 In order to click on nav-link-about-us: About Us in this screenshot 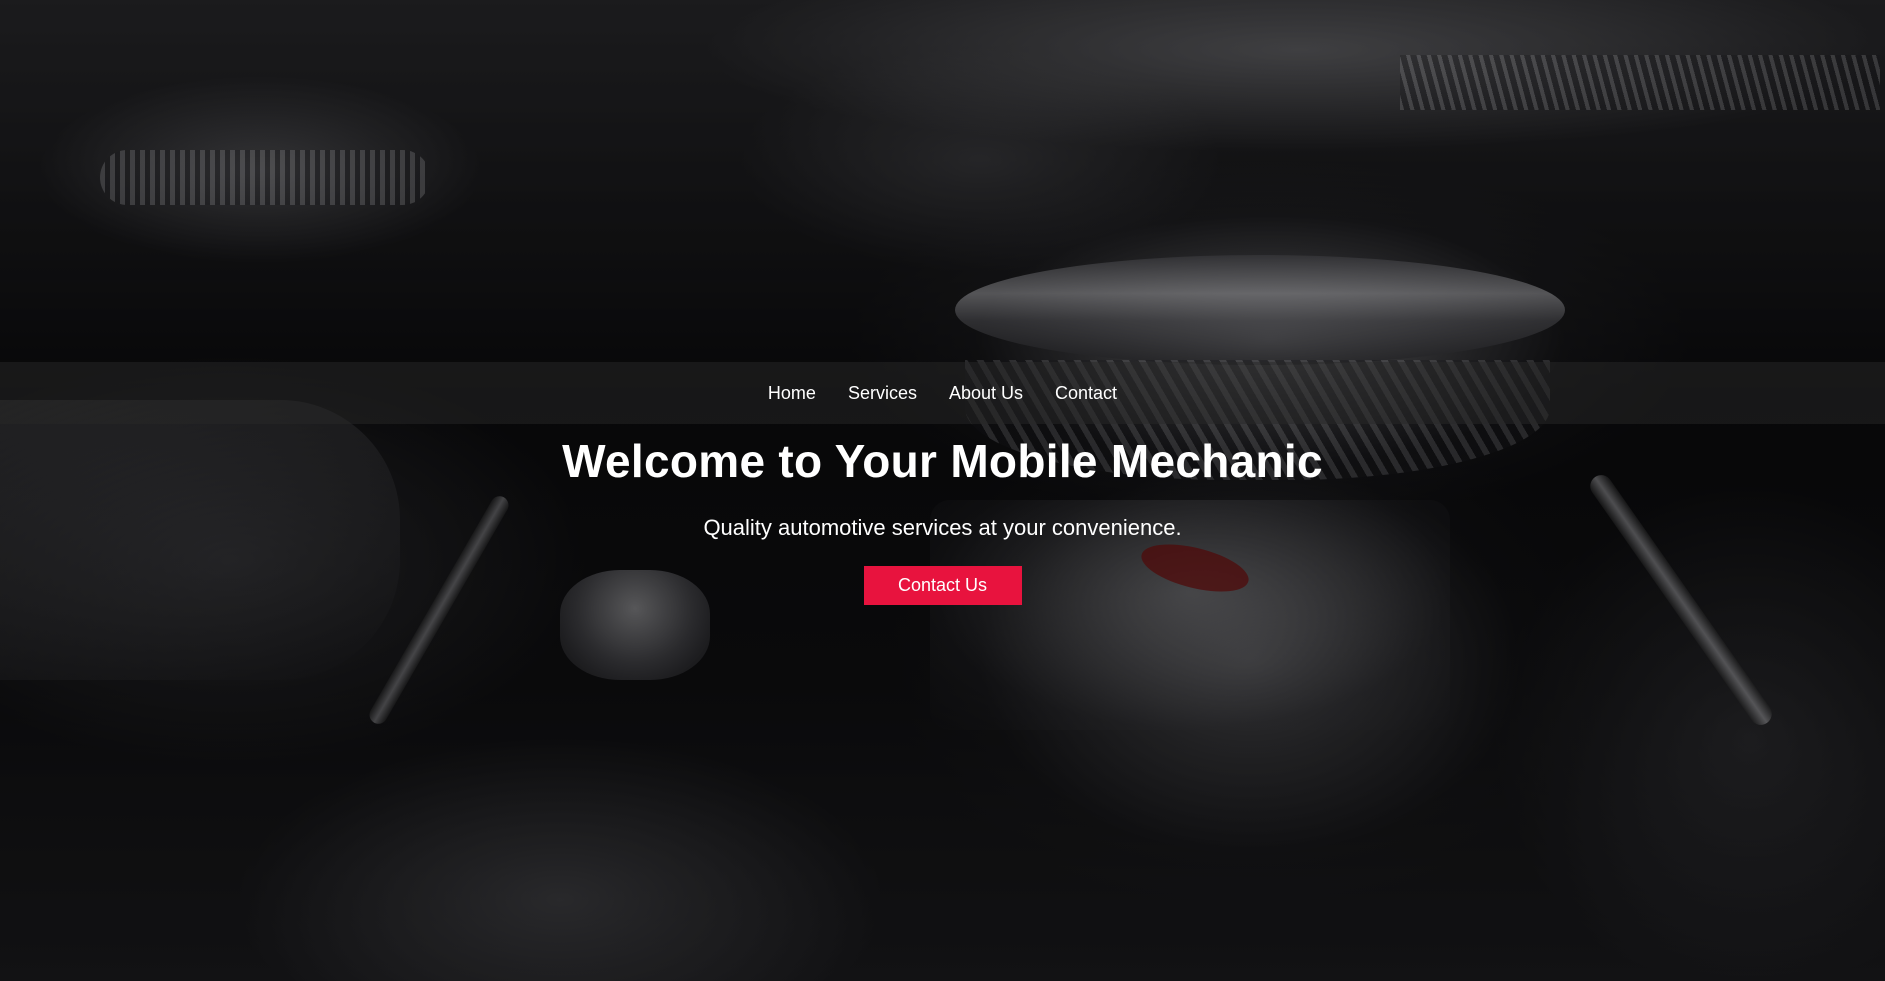, I will do `click(986, 393)`.